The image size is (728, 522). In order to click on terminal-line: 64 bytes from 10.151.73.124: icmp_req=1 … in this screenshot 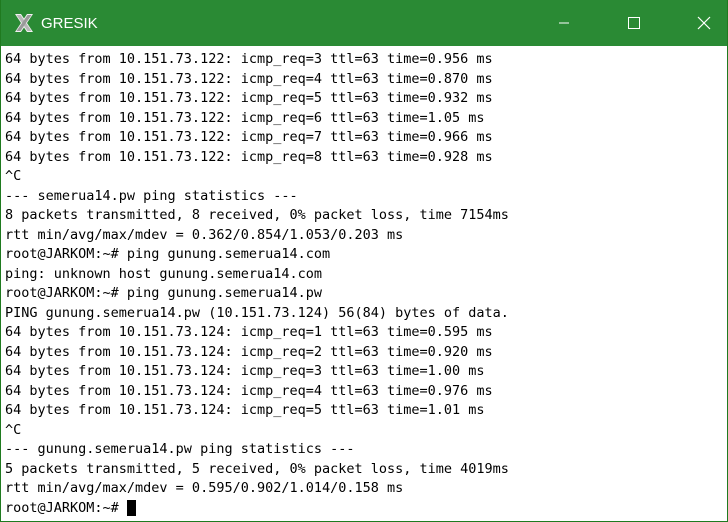, I will do `click(249, 332)`.